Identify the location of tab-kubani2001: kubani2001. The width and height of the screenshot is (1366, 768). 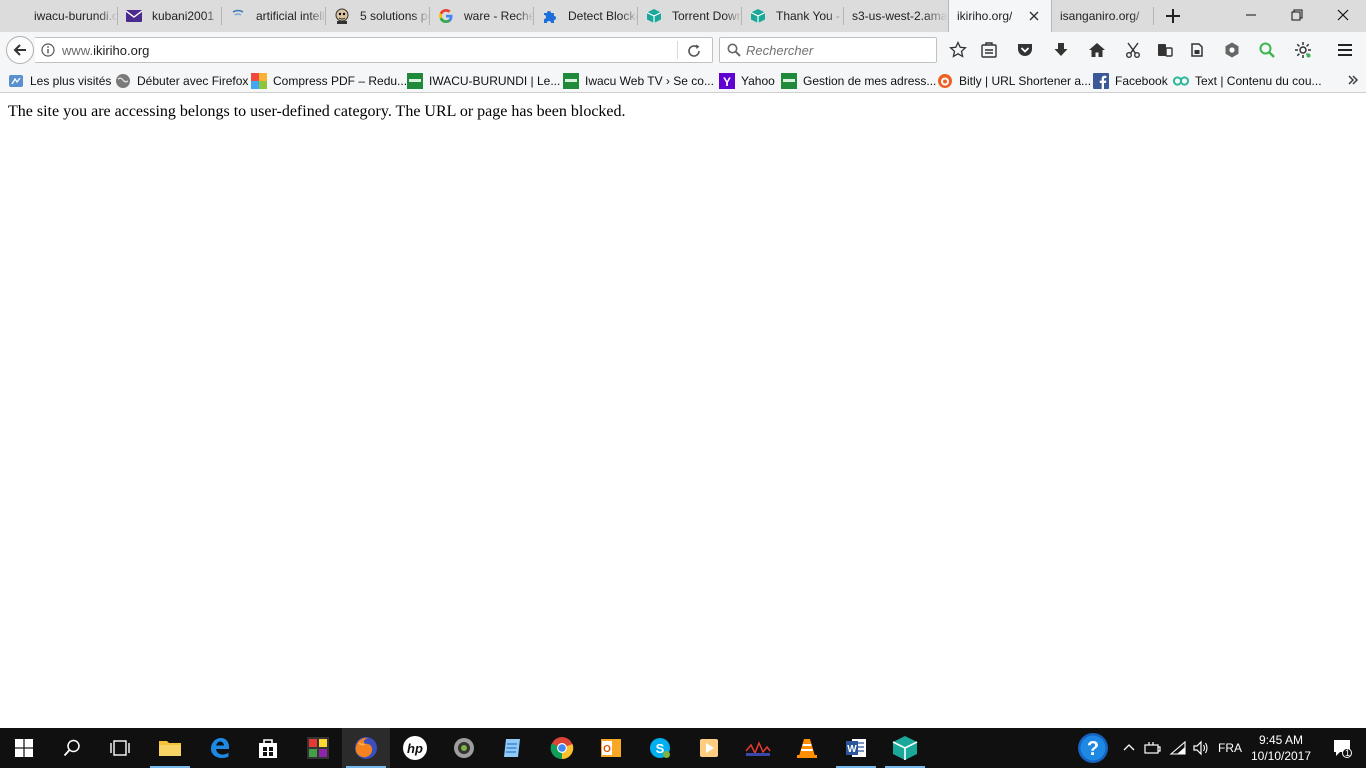
(170, 16).